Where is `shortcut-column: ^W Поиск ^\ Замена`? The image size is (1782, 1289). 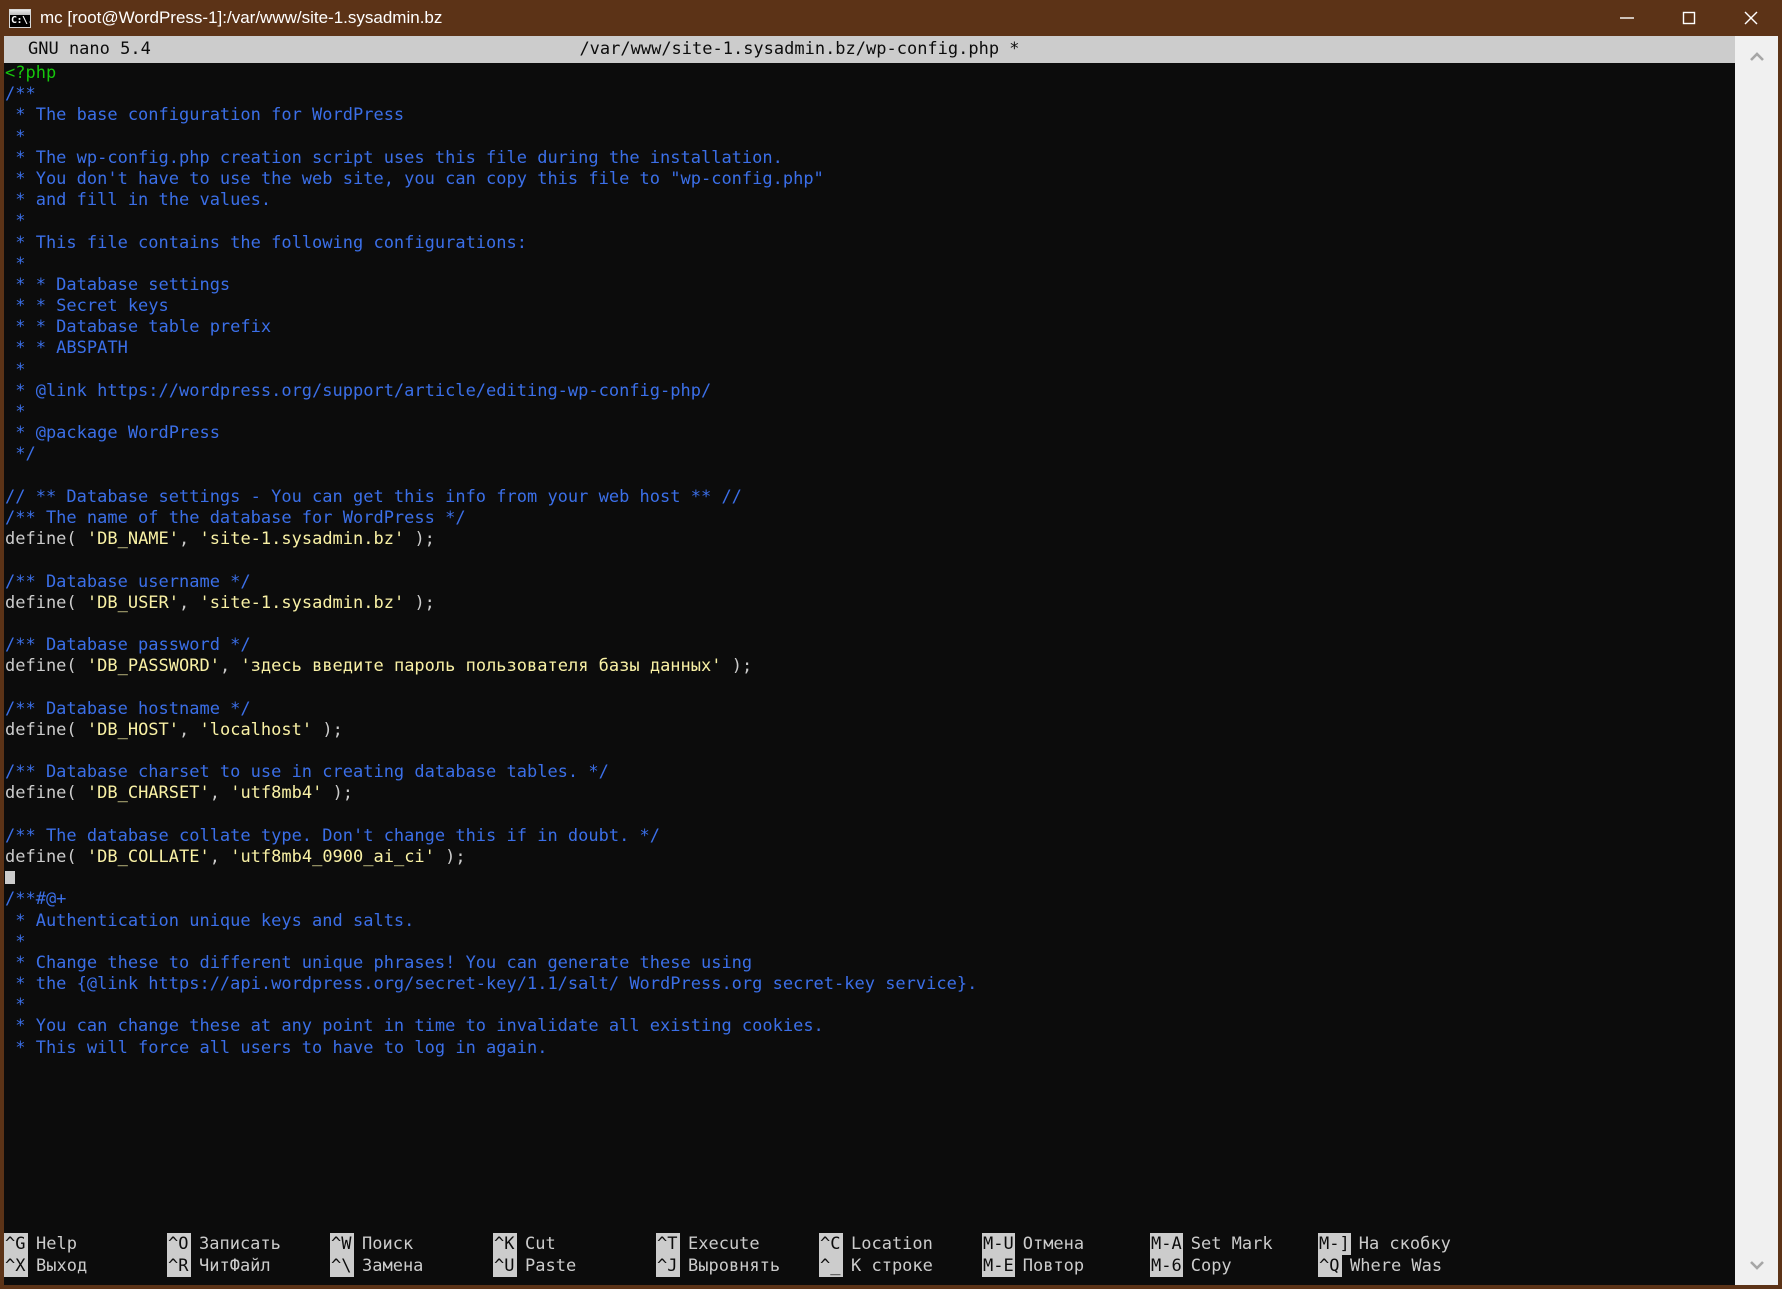
shortcut-column: ^W Поиск ^\ Замена is located at coordinates (411, 1257).